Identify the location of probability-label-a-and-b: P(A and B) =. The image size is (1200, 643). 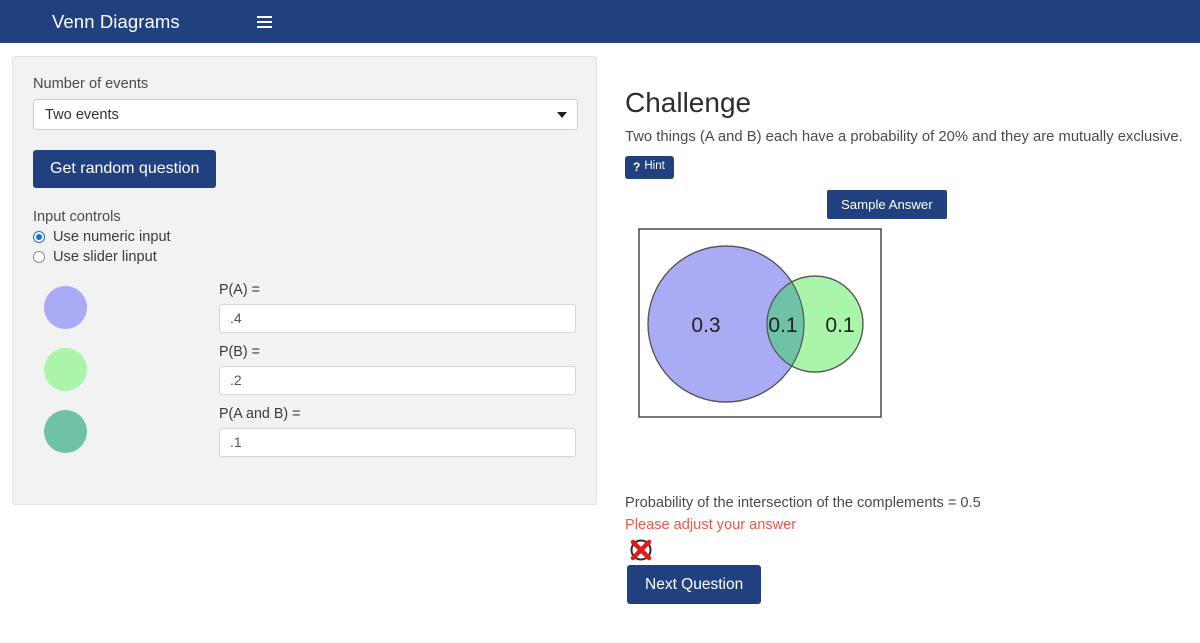
(260, 413).